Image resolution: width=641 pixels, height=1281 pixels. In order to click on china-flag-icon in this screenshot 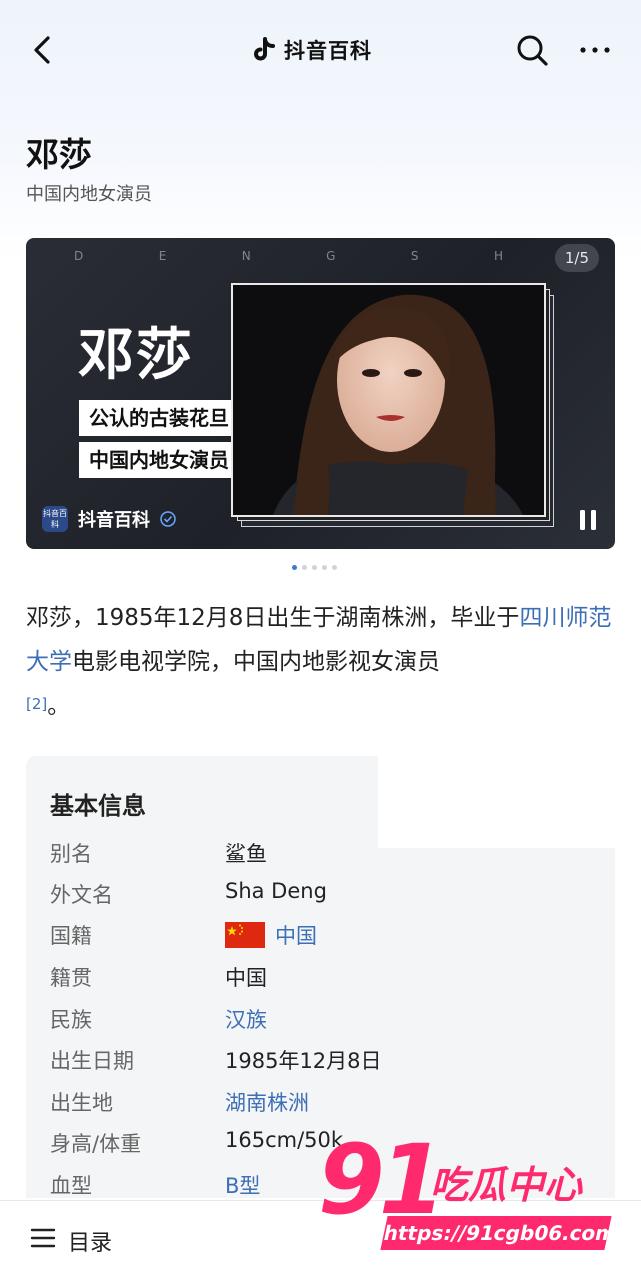, I will do `click(245, 935)`.